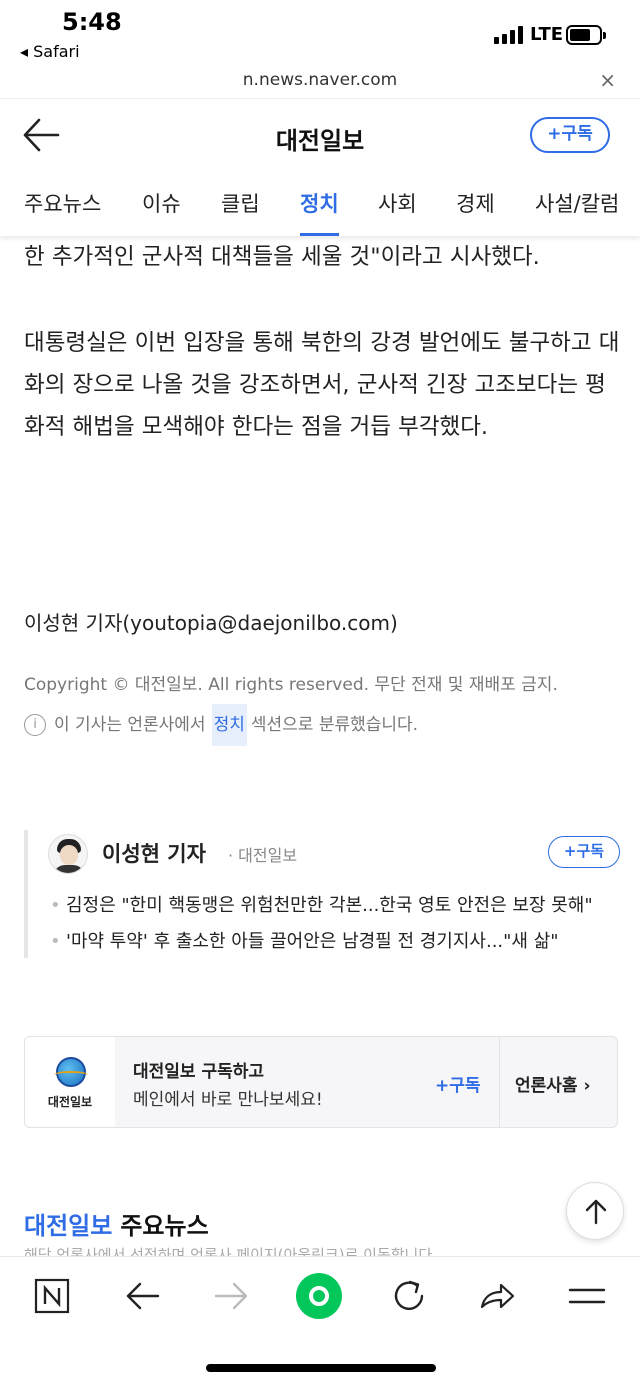 This screenshot has height=1385, width=640. What do you see at coordinates (607, 80) in the screenshot?
I see `close-icon: ×` at bounding box center [607, 80].